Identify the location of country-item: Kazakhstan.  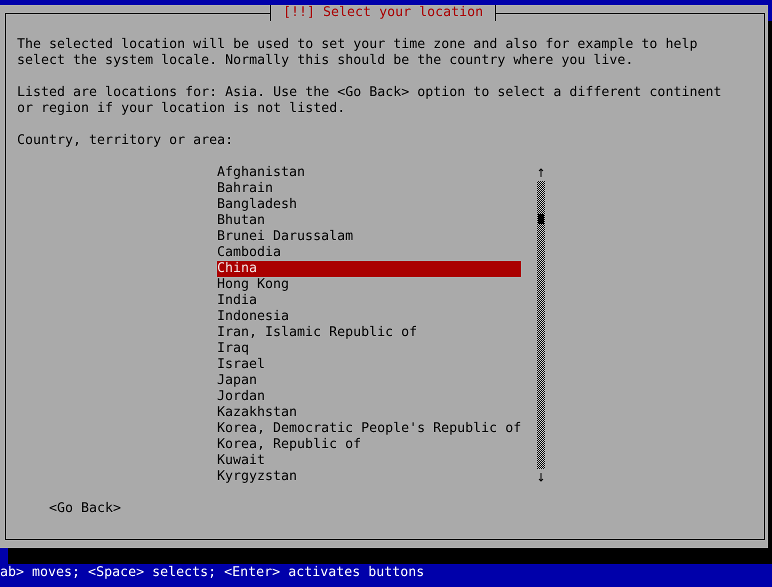
(369, 413).